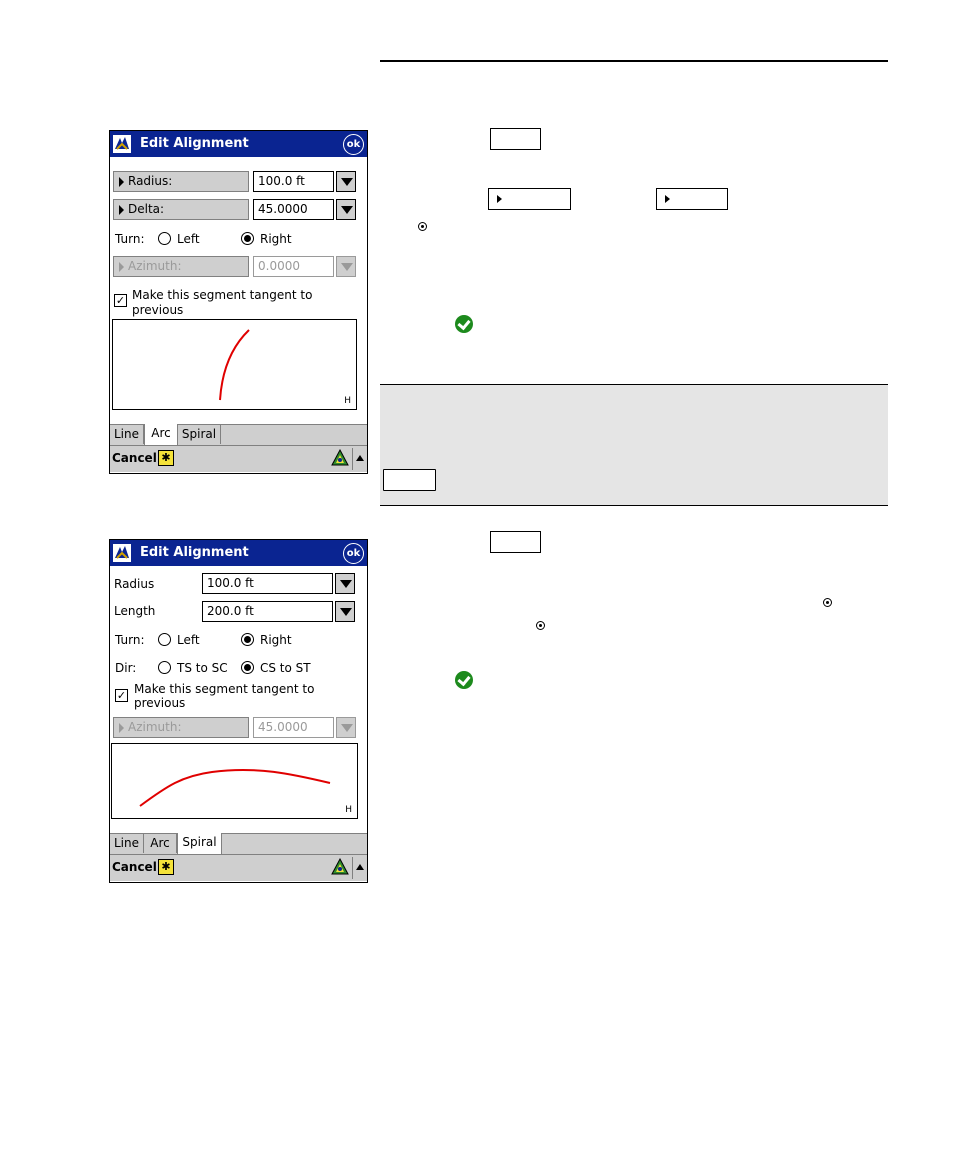 This screenshot has height=1159, width=954. Describe the element at coordinates (293, 209) in the screenshot. I see `delta-input: 45.0000` at that location.